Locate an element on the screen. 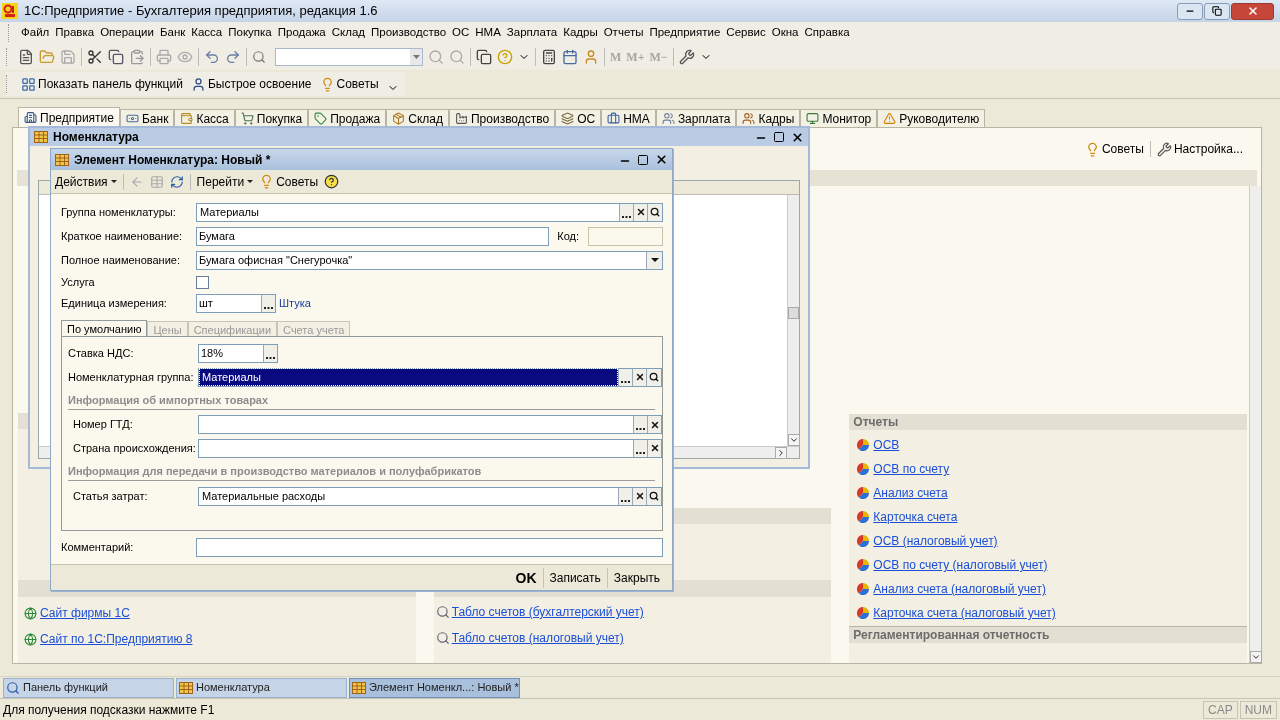 The width and height of the screenshot is (1280, 720). menu-item: Файл is located at coordinates (35, 33).